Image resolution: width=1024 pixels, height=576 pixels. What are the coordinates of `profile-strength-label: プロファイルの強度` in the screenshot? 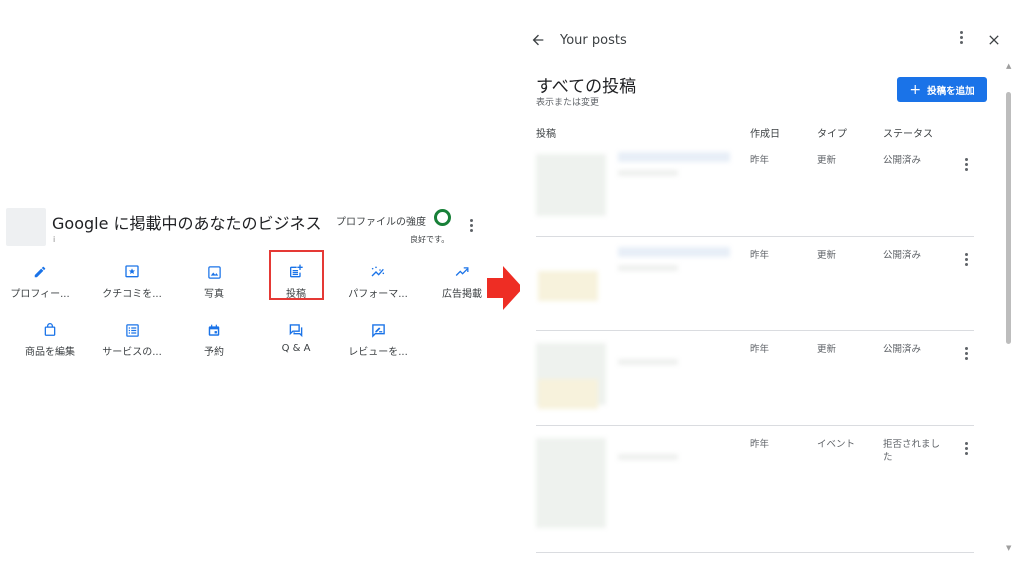 It's located at (381, 222).